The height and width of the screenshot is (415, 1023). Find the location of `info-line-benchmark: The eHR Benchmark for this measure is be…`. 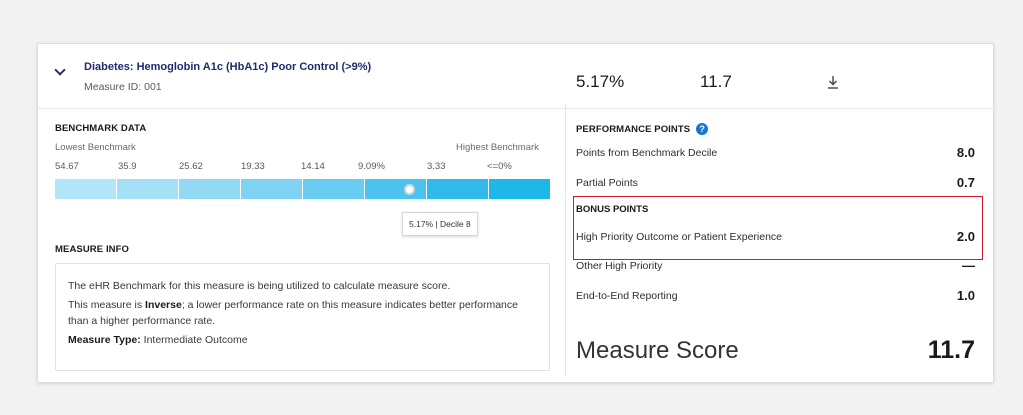

info-line-benchmark: The eHR Benchmark for this measure is be… is located at coordinates (259, 286).